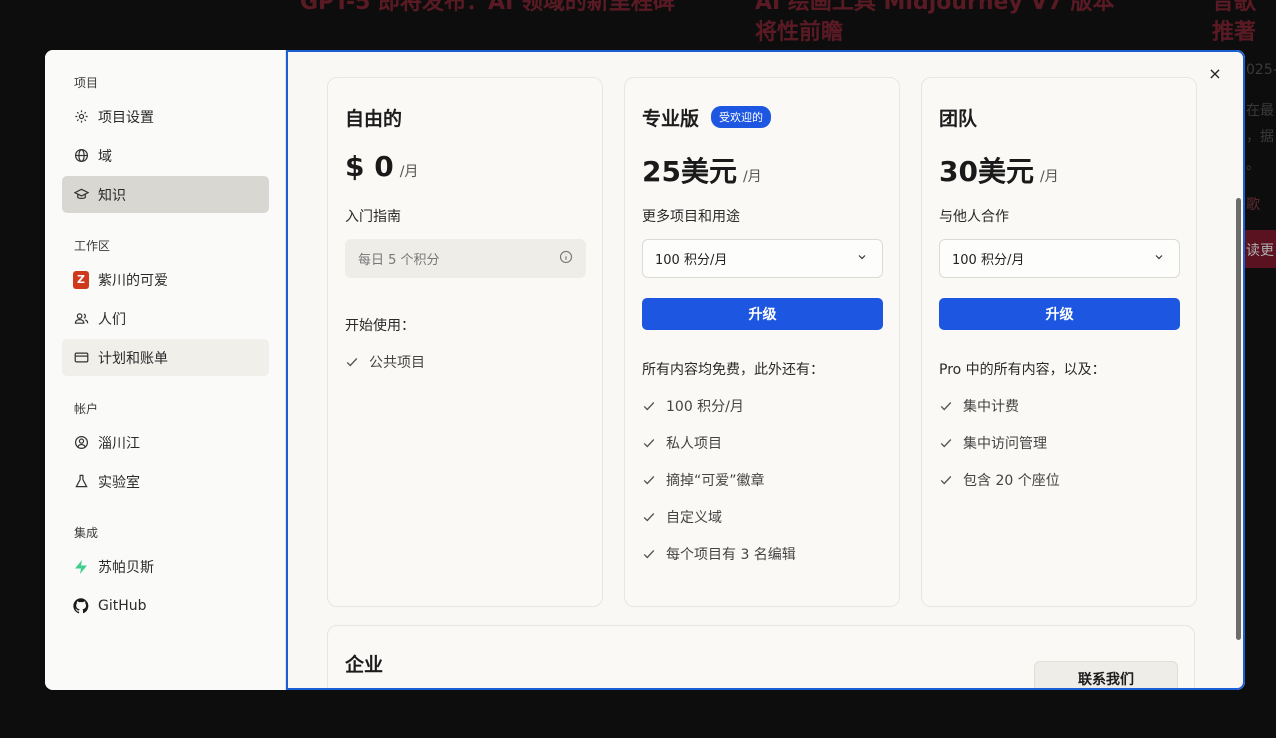  I want to click on section-title-integrations: 集成, so click(86, 533).